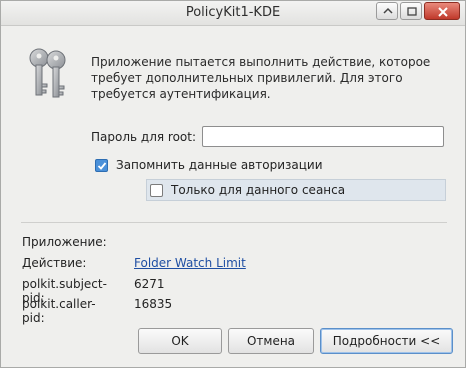 The height and width of the screenshot is (368, 466). I want to click on cancel-button: Отмена, so click(271, 341).